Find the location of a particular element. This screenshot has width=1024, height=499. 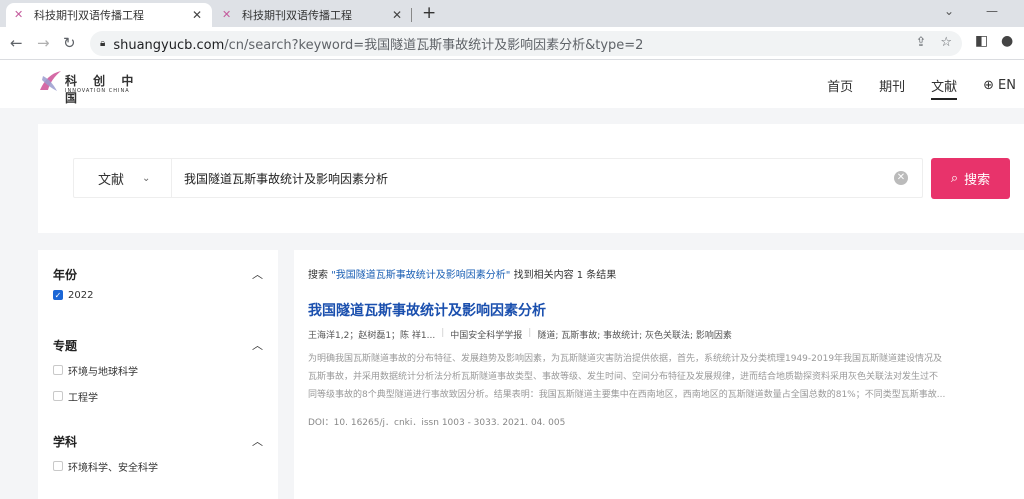

main-nav: 首页 期刊 文献 ⊕ EN is located at coordinates (925, 88).